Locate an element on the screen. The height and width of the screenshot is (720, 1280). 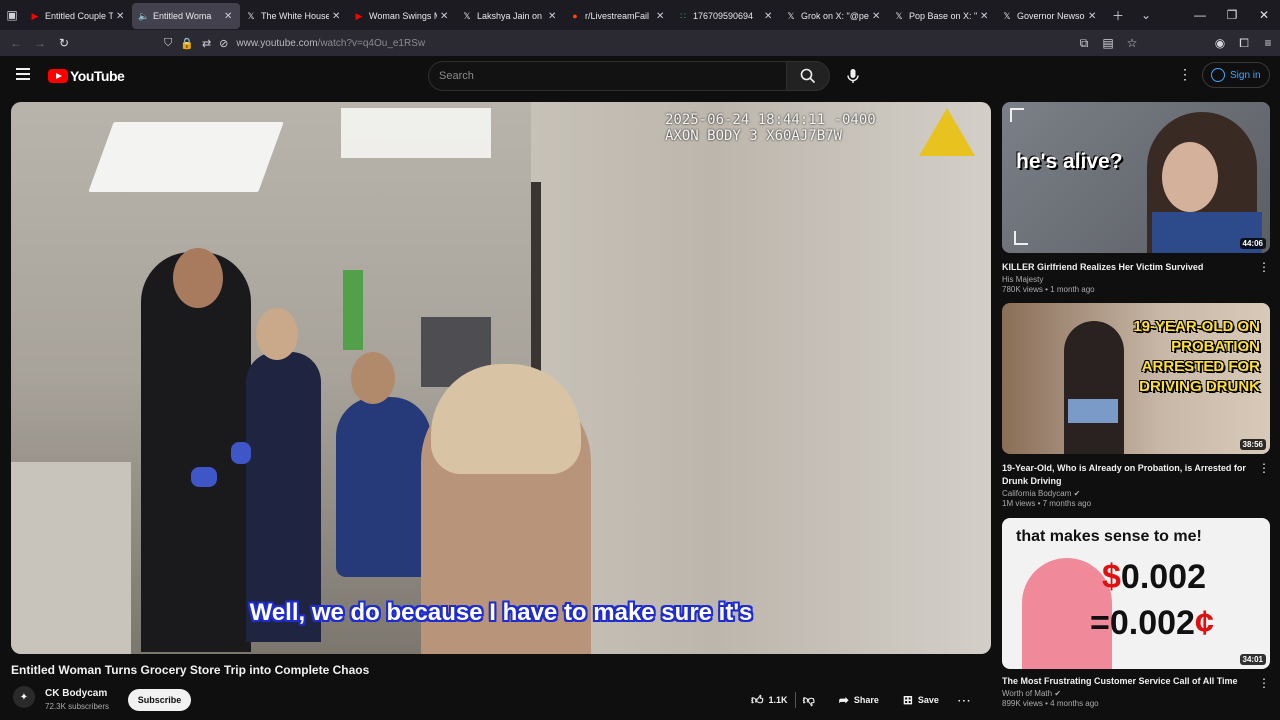
channel-avatar: ✦ is located at coordinates (24, 697).